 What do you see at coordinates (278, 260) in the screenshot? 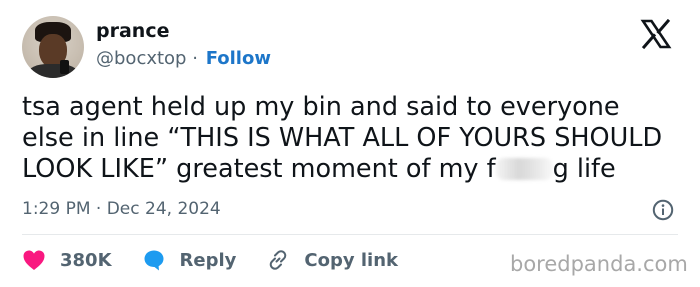
I see `link-icon` at bounding box center [278, 260].